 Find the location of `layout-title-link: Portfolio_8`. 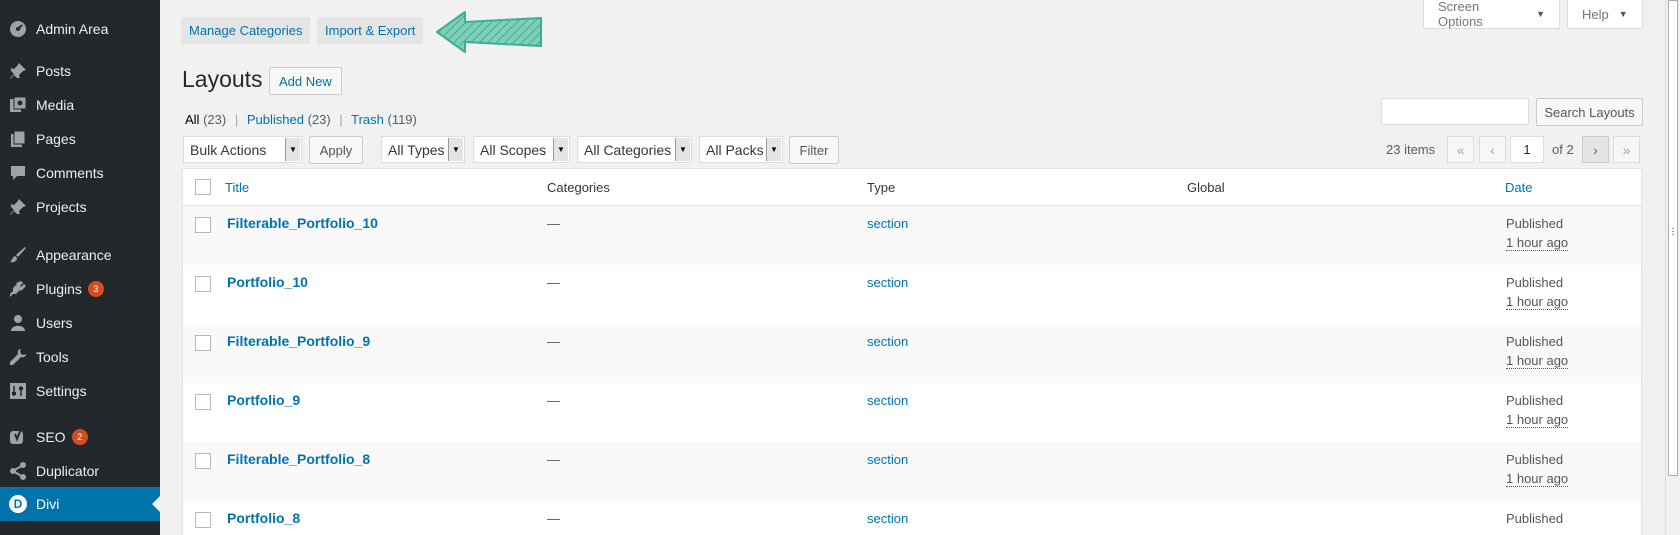

layout-title-link: Portfolio_8 is located at coordinates (263, 518).